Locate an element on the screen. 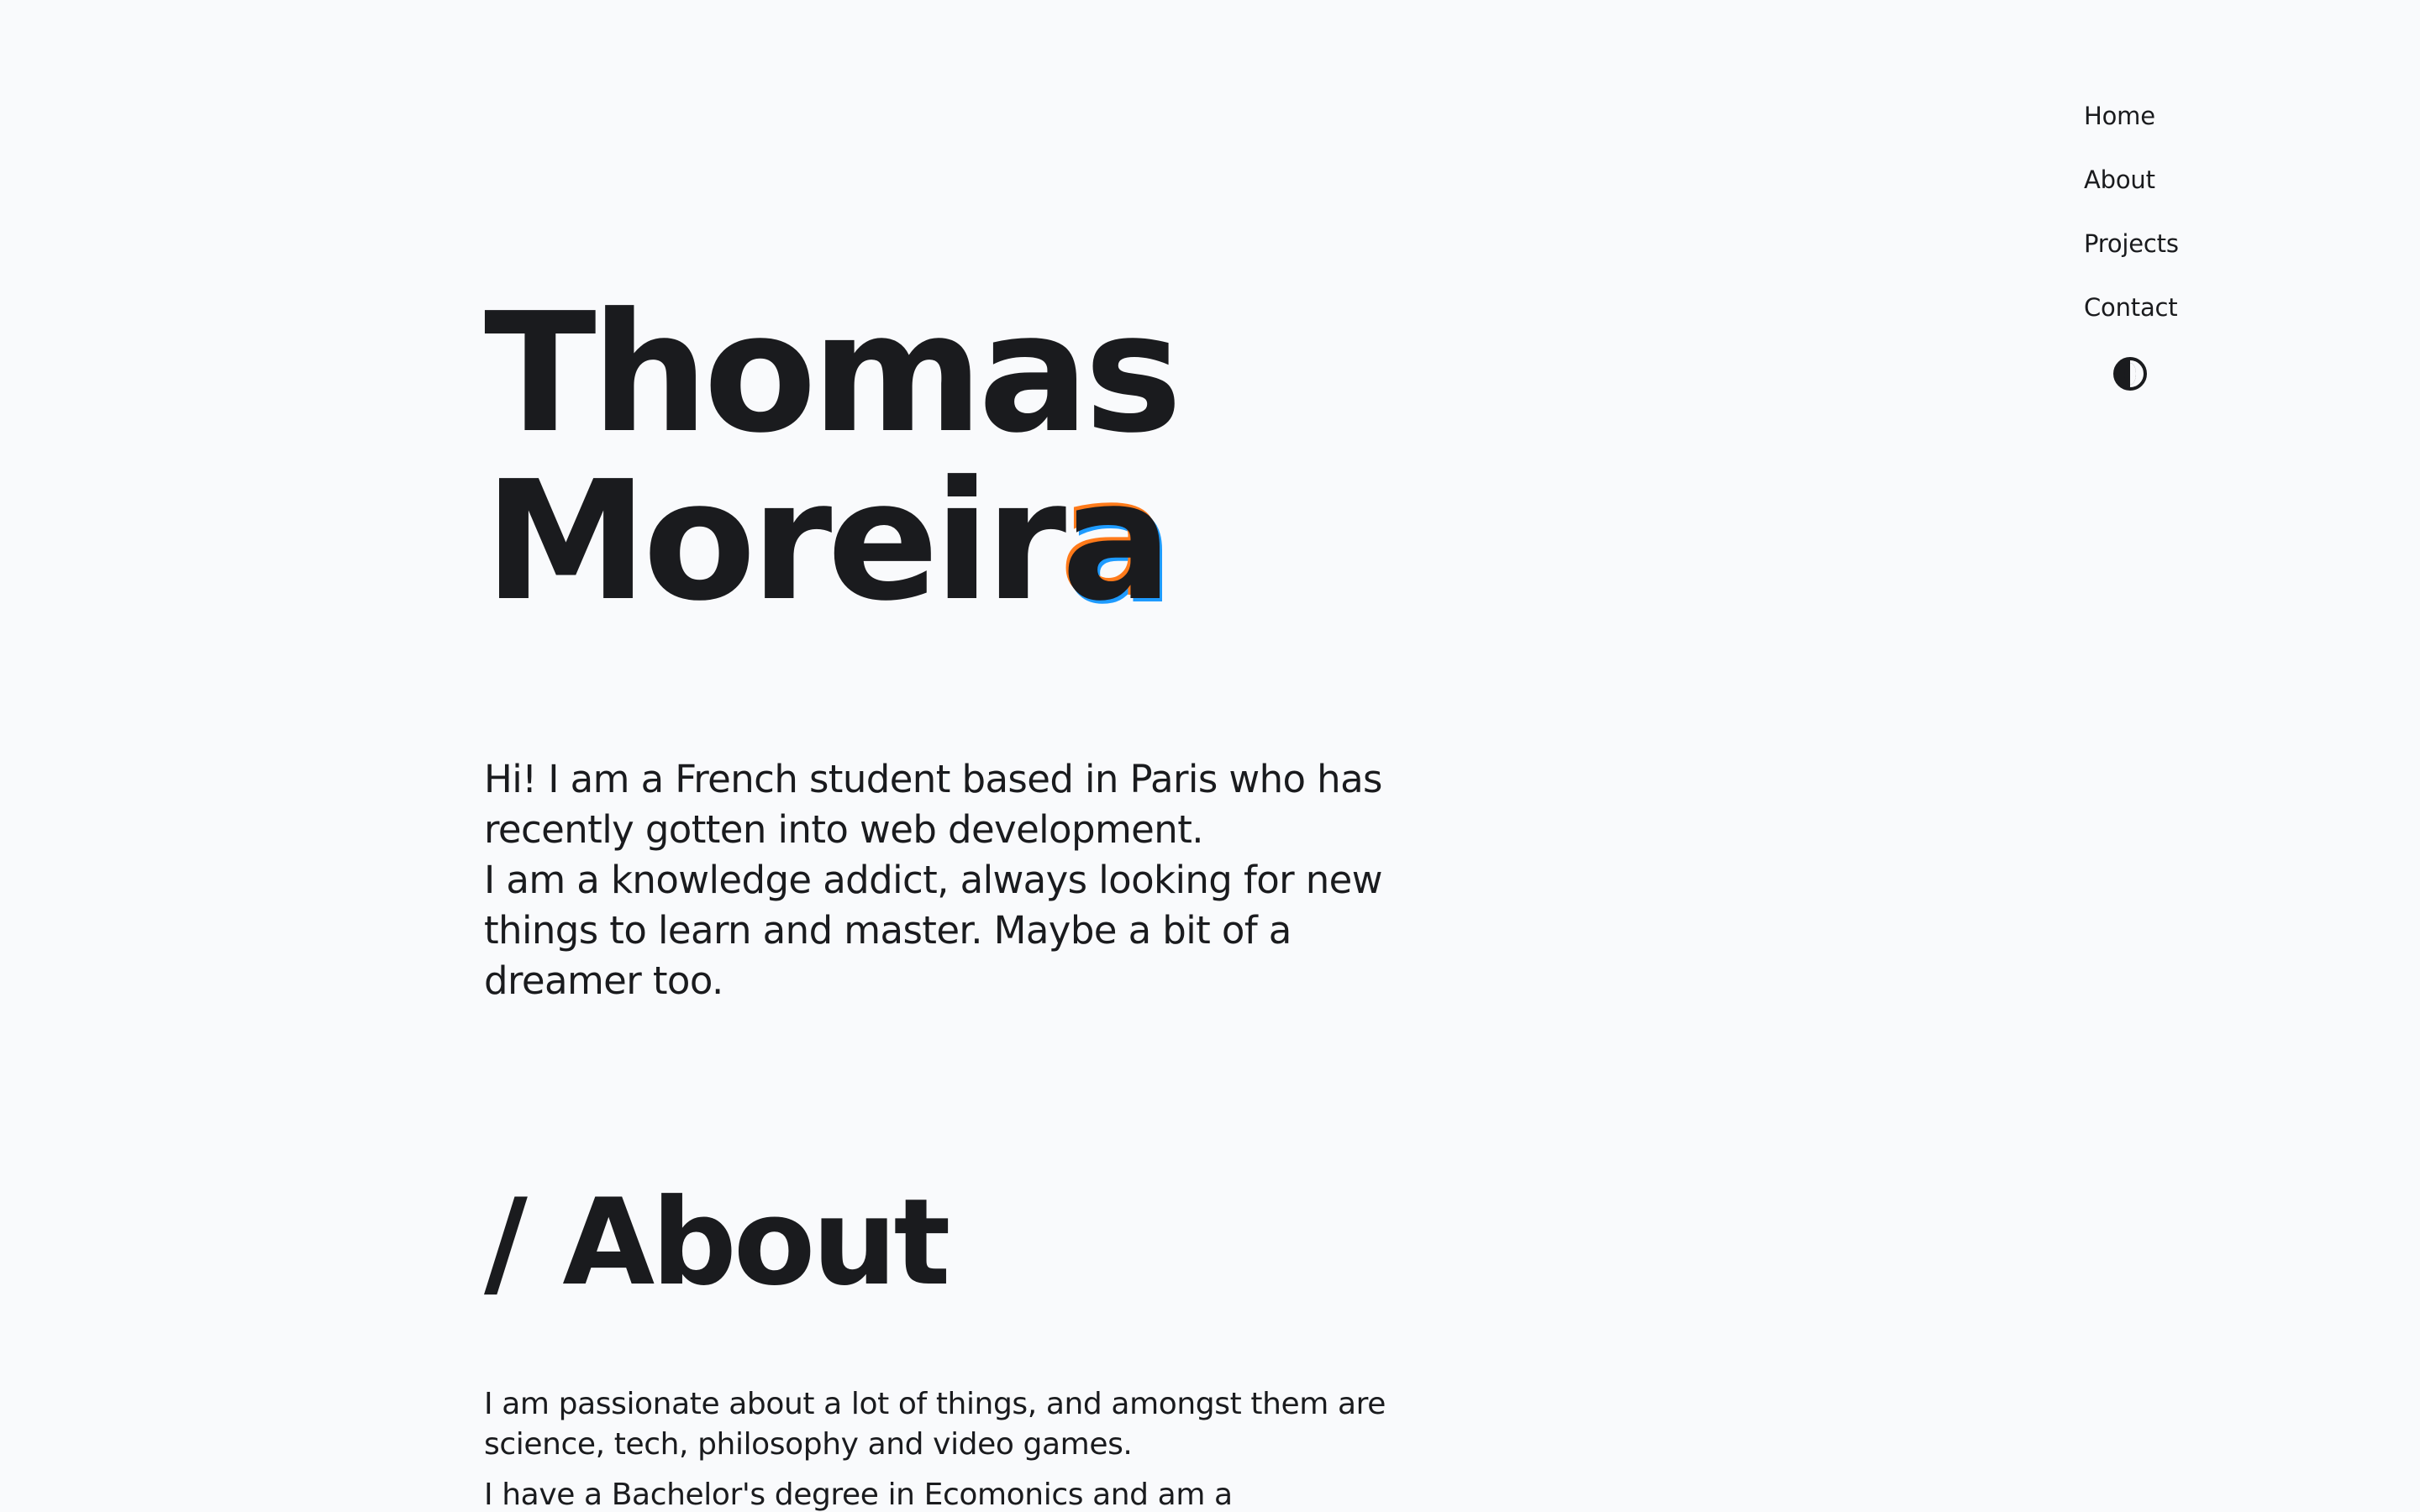  nav-link-projects: Projects is located at coordinates (2131, 243).